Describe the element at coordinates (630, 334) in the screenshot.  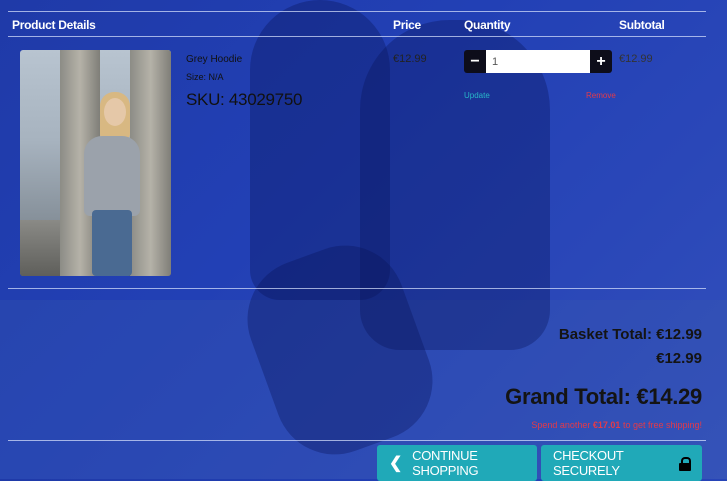
I see `basket-total: Basket Total: €12.99` at that location.